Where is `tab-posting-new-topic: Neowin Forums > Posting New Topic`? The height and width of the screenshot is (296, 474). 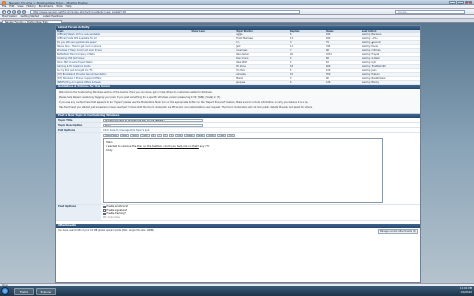 tab-posting-new-topic: Neowin Forums > Posting New Topic is located at coordinates (32, 21).